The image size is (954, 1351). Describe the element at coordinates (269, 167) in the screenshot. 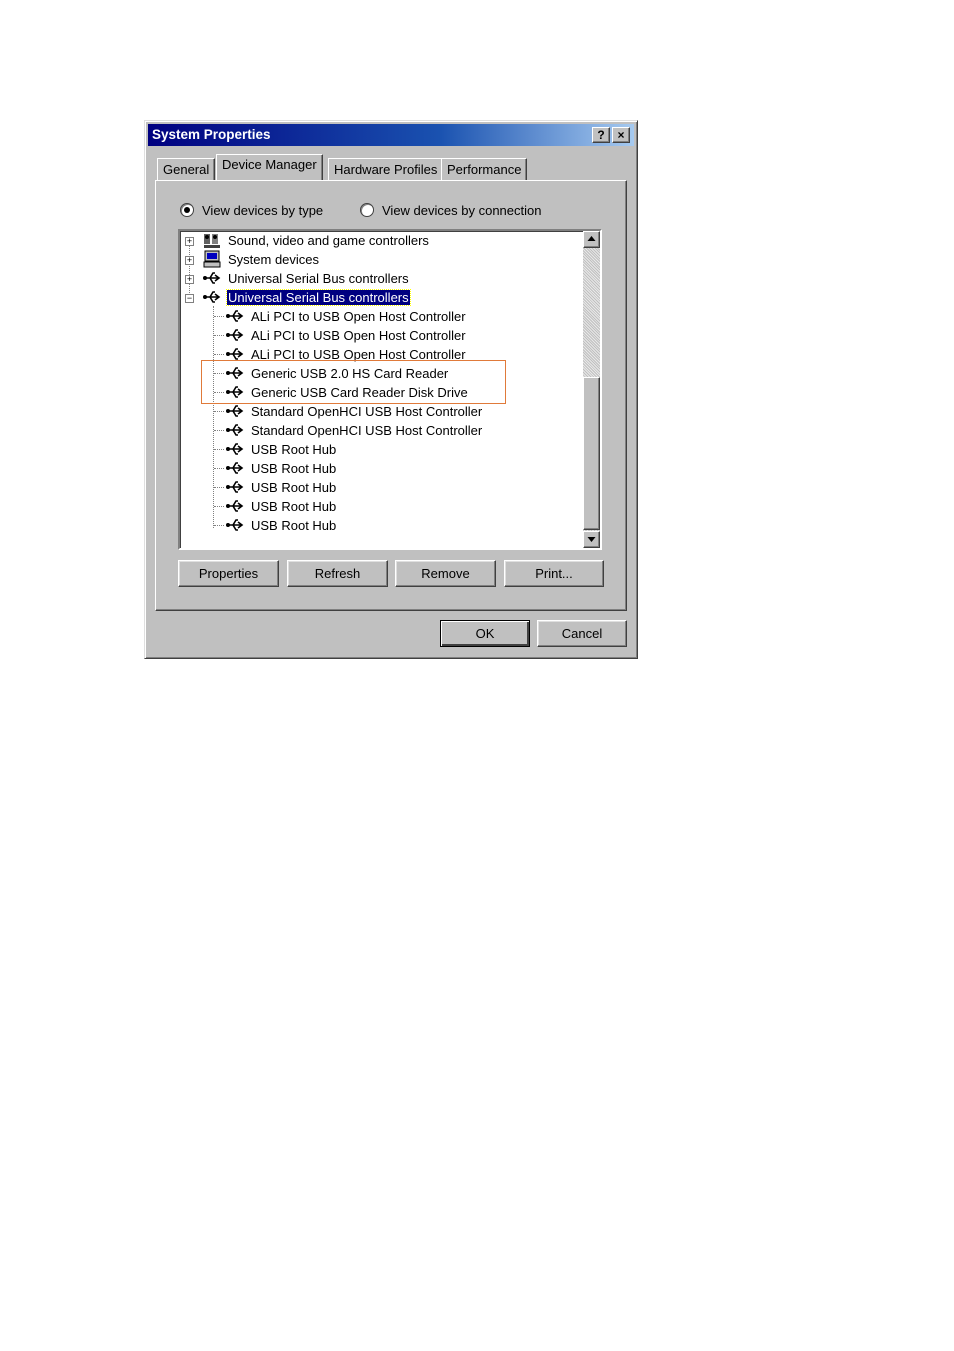

I see `tab-device-manager: Device Manager` at that location.